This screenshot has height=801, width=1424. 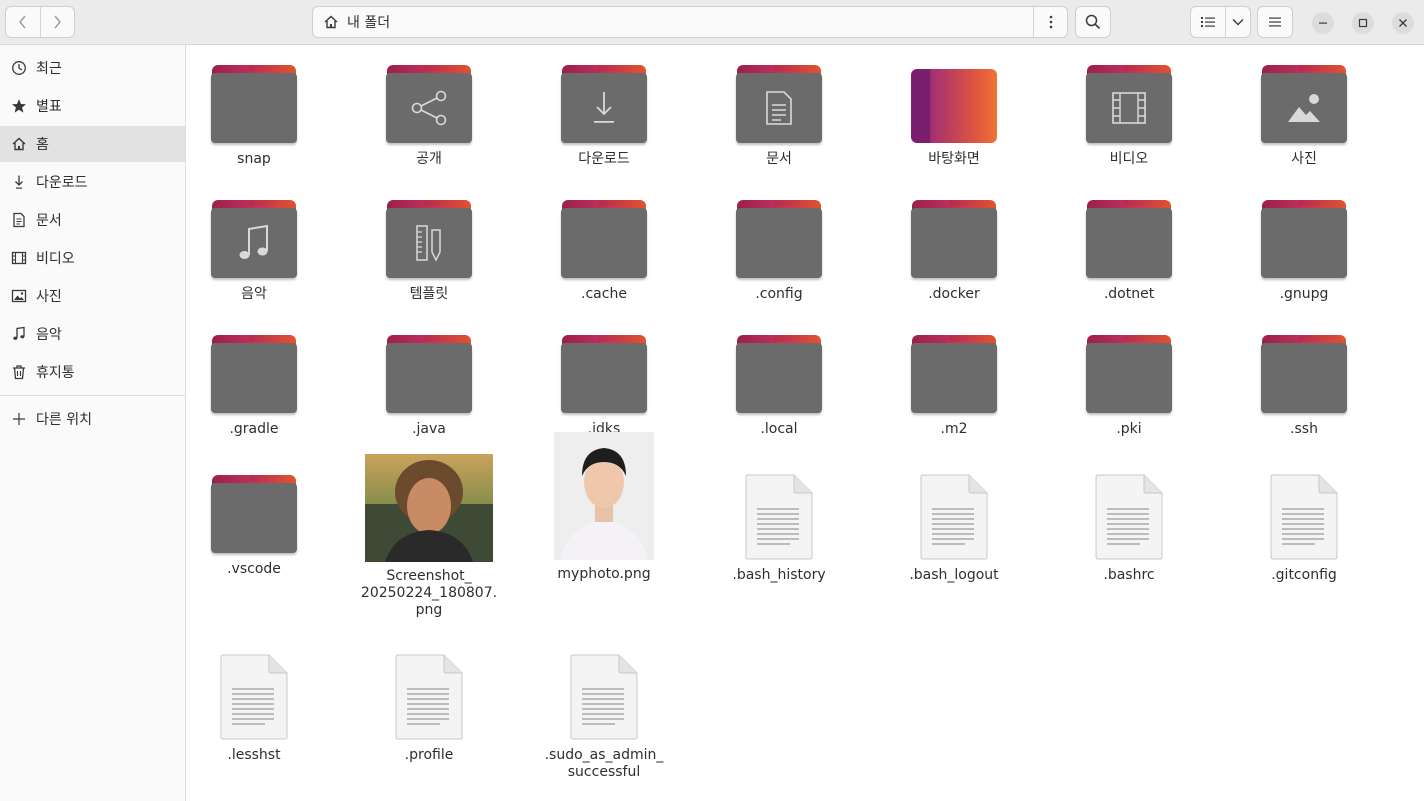 What do you see at coordinates (1304, 529) in the screenshot?
I see `file-item-gitconfig: .gitconfig` at bounding box center [1304, 529].